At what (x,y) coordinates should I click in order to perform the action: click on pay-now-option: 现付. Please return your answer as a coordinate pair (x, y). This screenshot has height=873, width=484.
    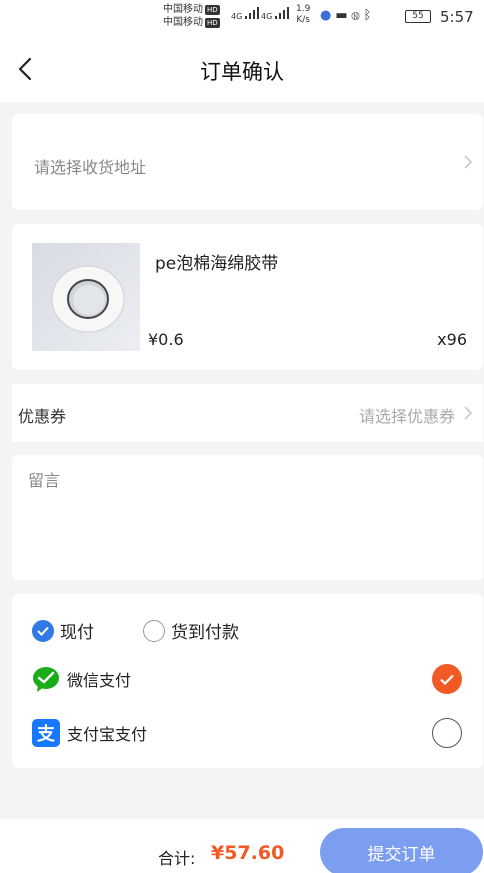
    Looking at the image, I should click on (63, 630).